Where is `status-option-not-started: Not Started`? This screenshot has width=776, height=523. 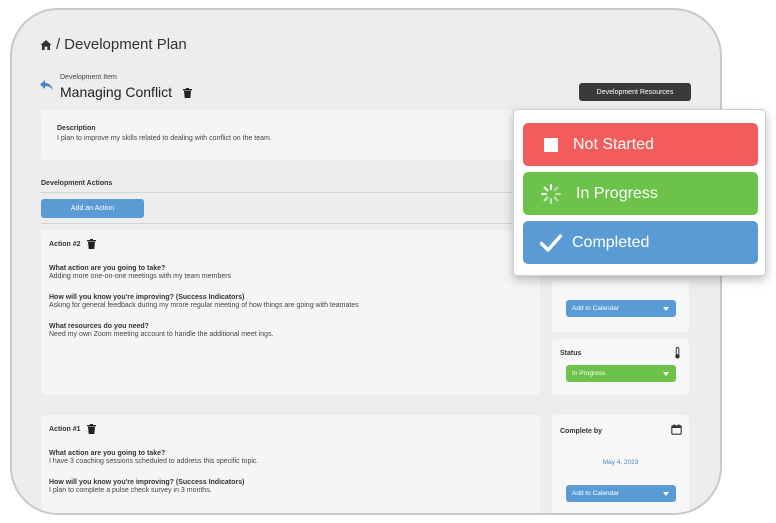 status-option-not-started: Not Started is located at coordinates (640, 144).